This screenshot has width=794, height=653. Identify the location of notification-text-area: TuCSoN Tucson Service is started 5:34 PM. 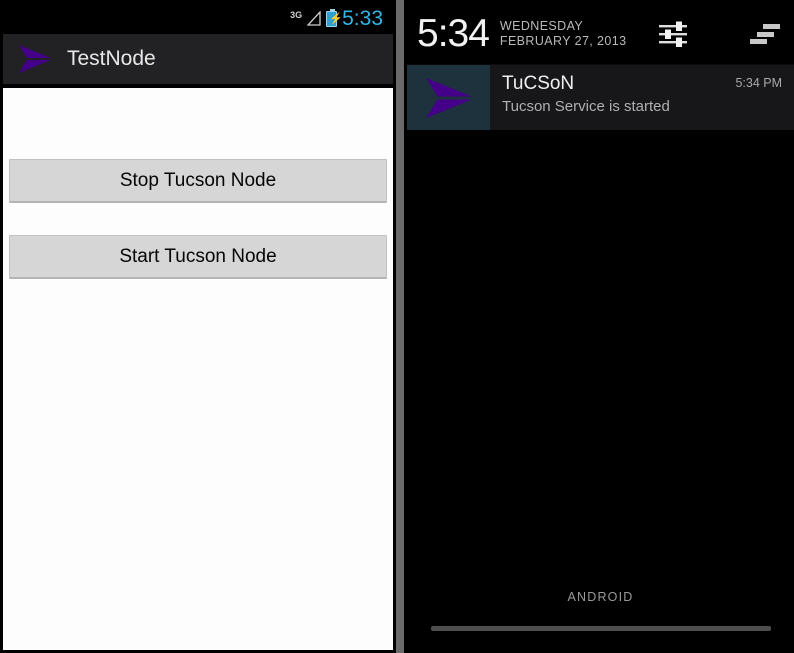
(642, 97).